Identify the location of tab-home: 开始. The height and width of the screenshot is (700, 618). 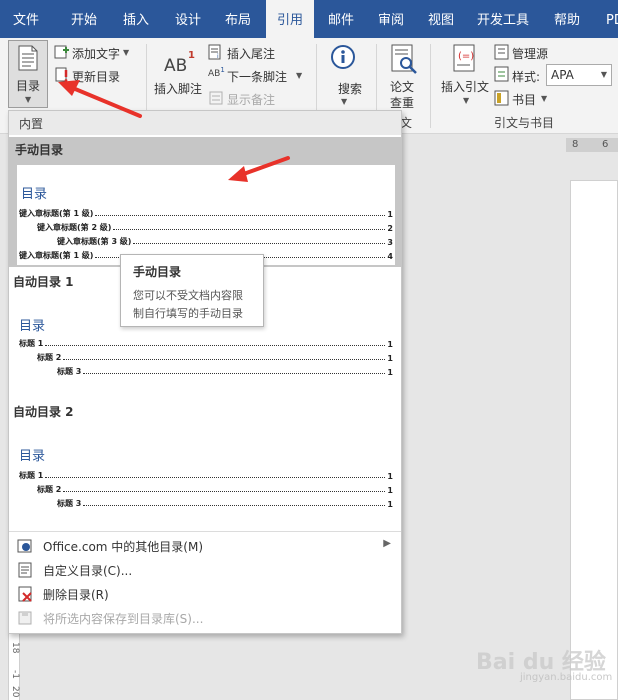
(84, 19).